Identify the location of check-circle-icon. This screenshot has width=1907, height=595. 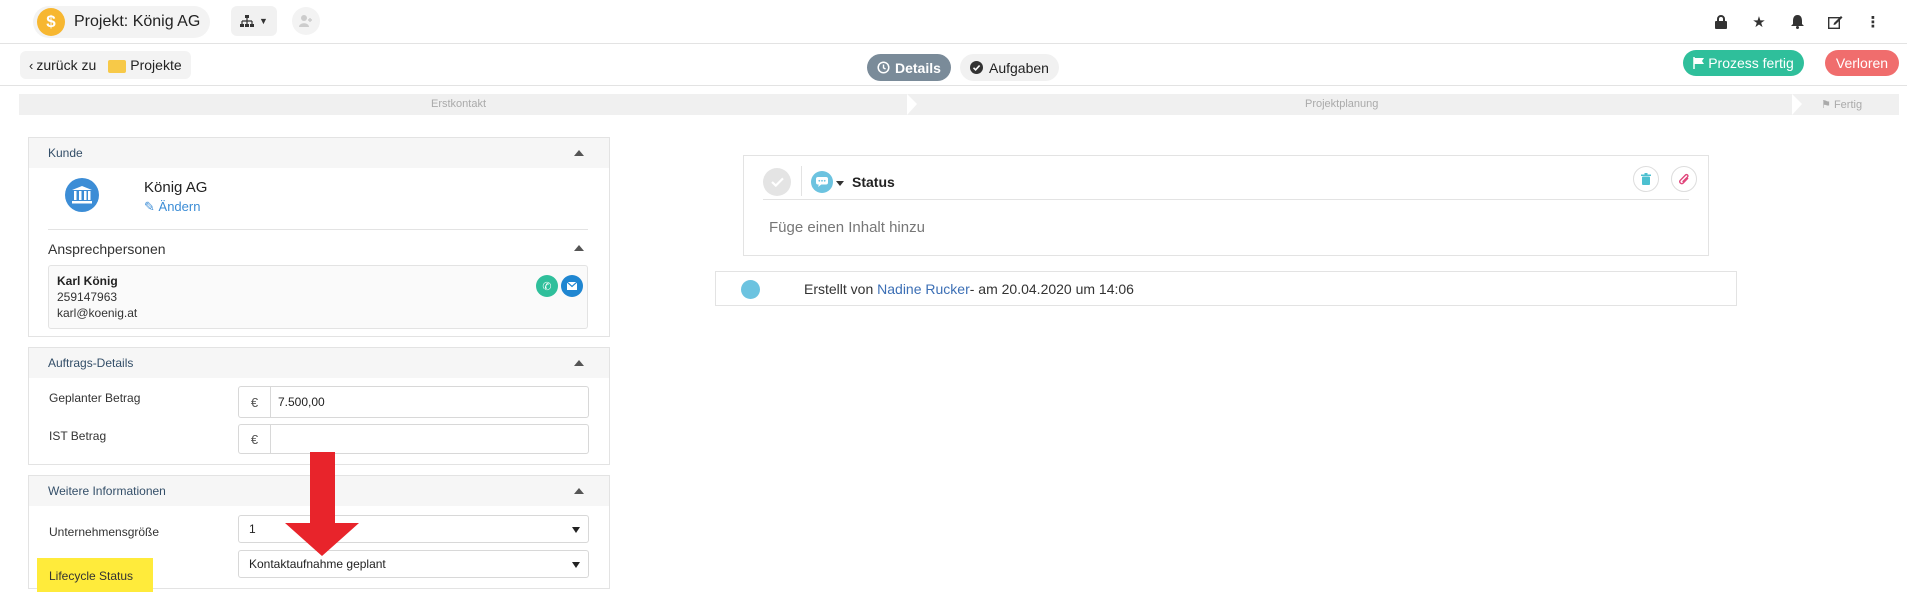
(976, 67).